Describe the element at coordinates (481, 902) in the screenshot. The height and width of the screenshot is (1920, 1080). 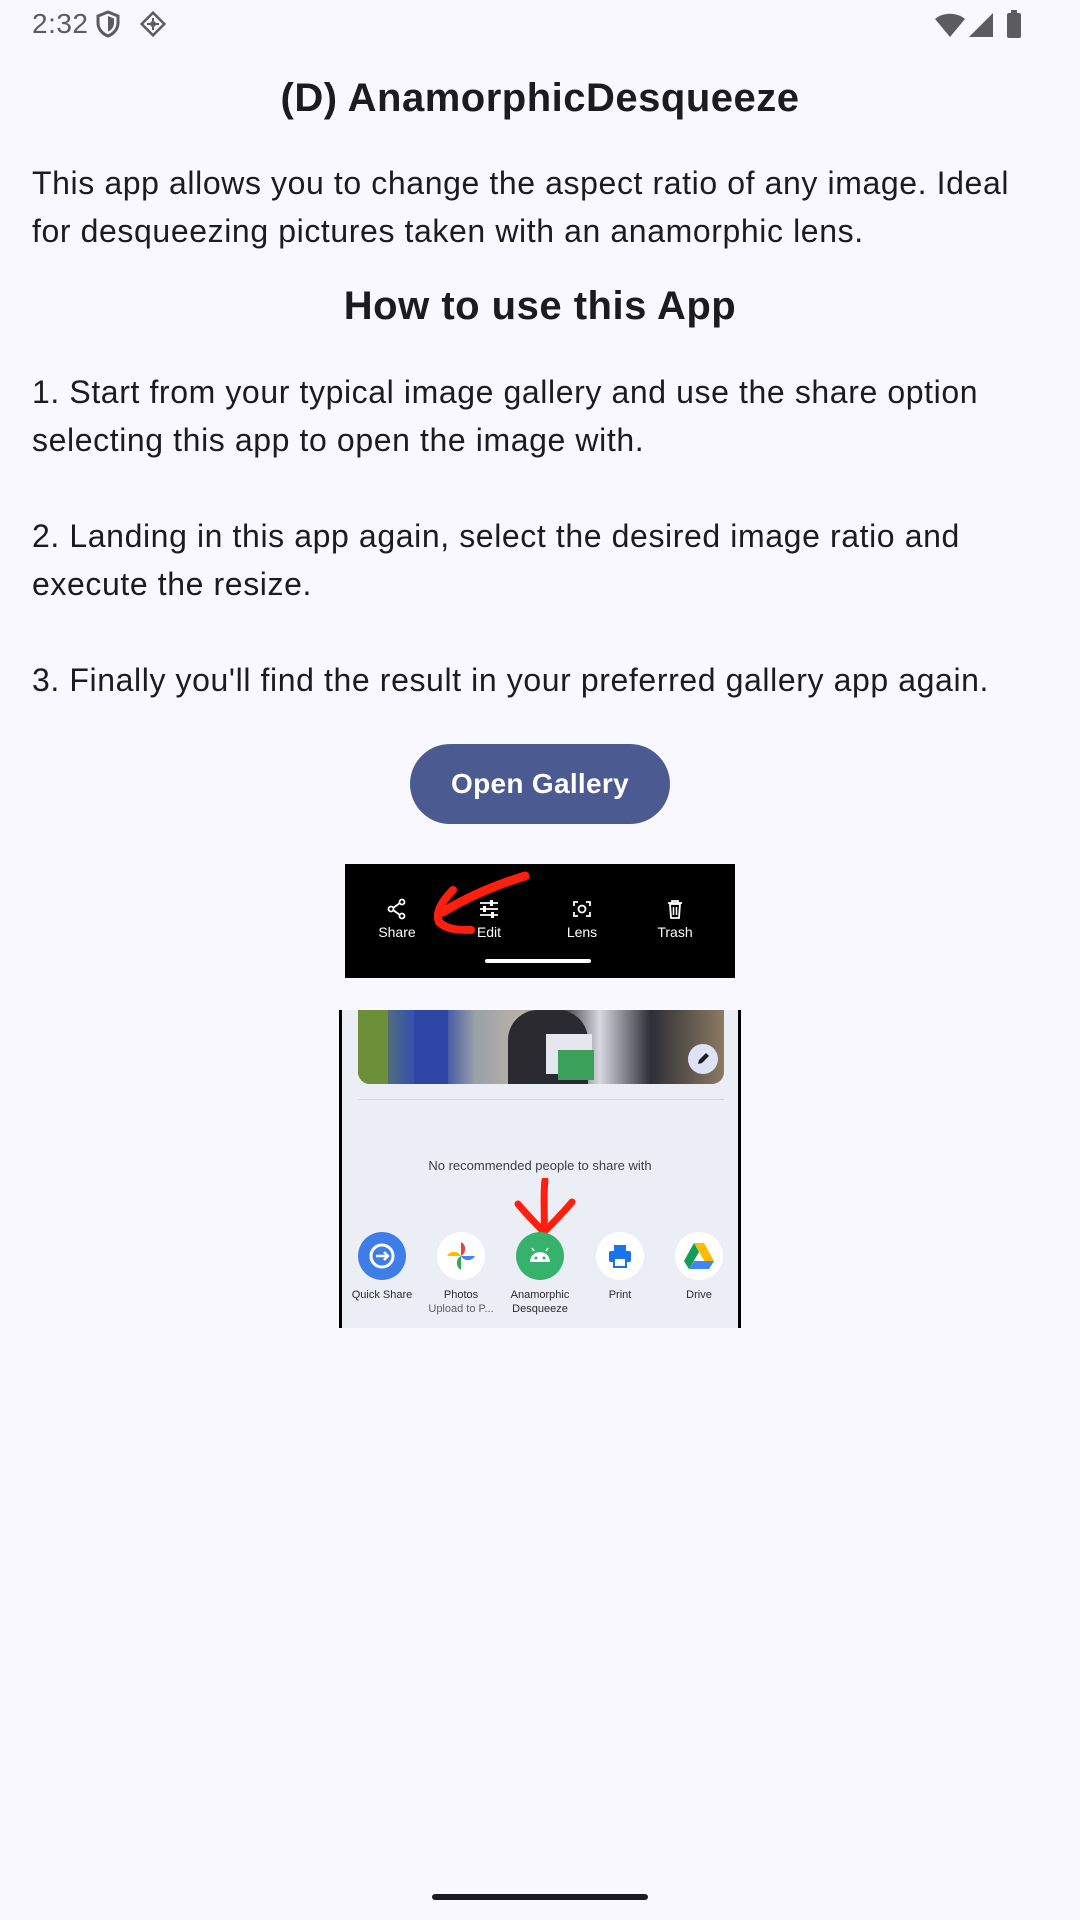
I see `annotation-arrow-icon` at that location.